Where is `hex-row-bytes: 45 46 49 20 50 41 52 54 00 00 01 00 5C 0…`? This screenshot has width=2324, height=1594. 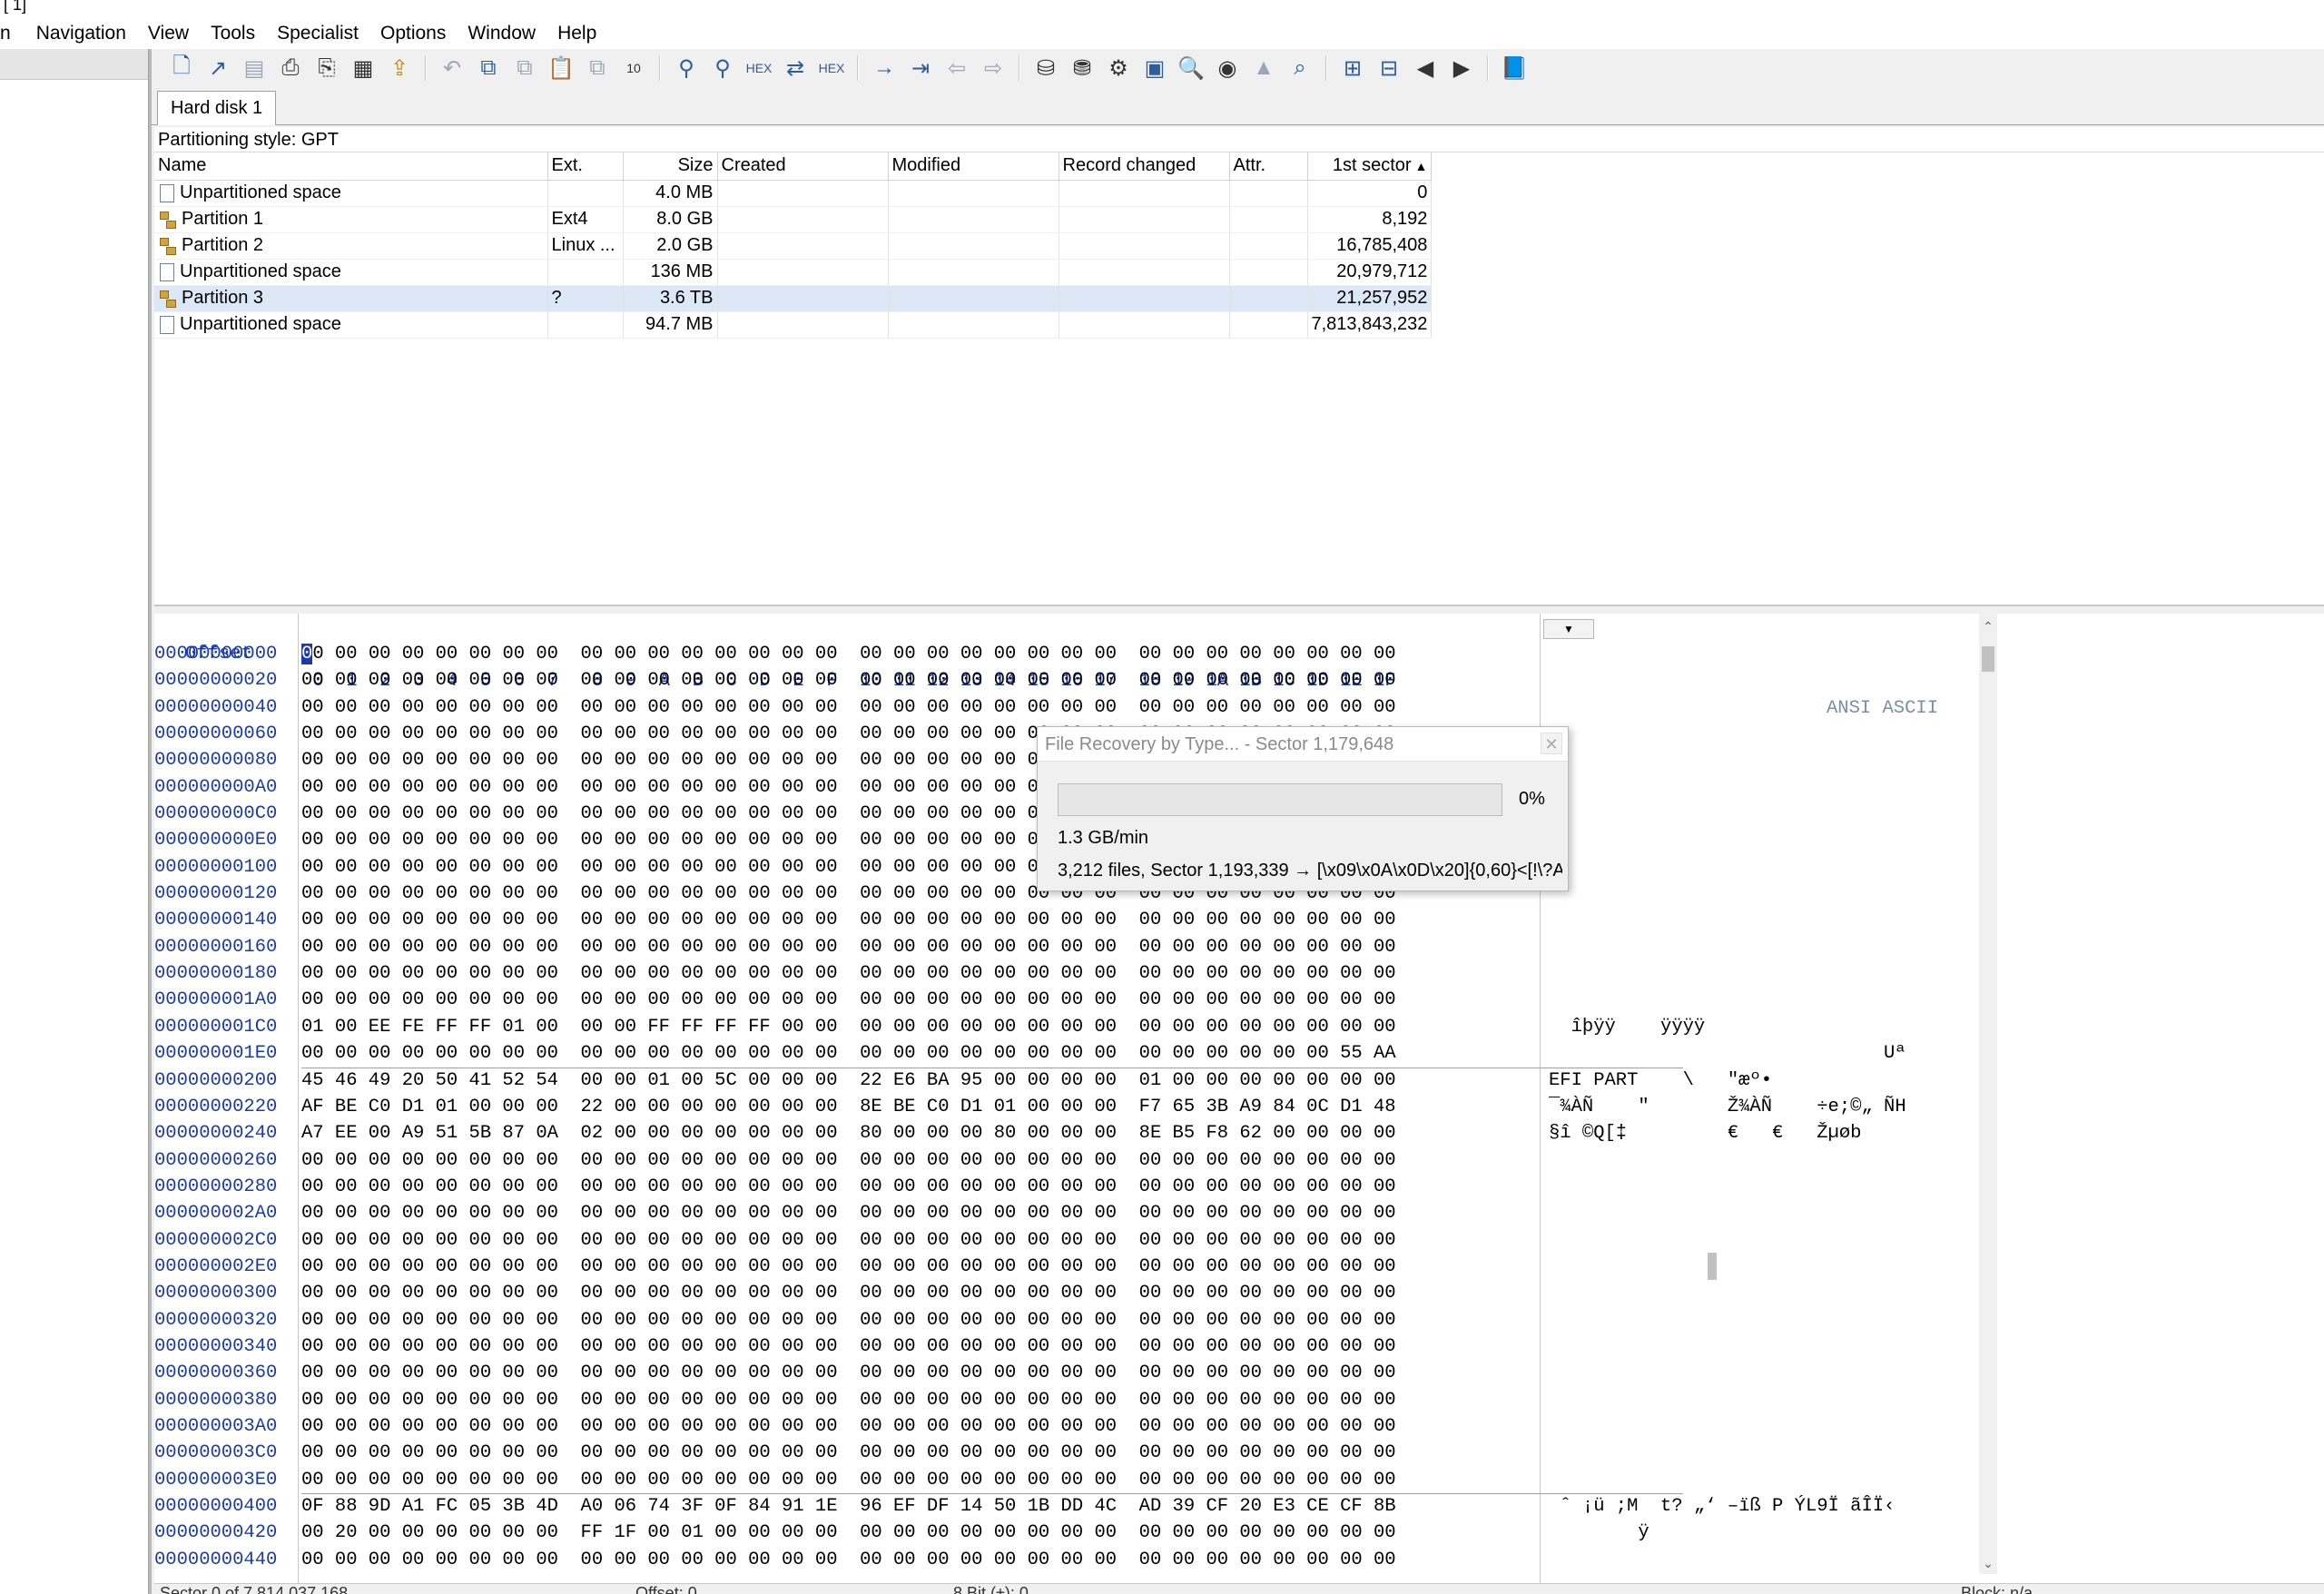
hex-row-bytes: 45 46 49 20 50 41 52 54 00 00 01 00 5C 0… is located at coordinates (848, 1081).